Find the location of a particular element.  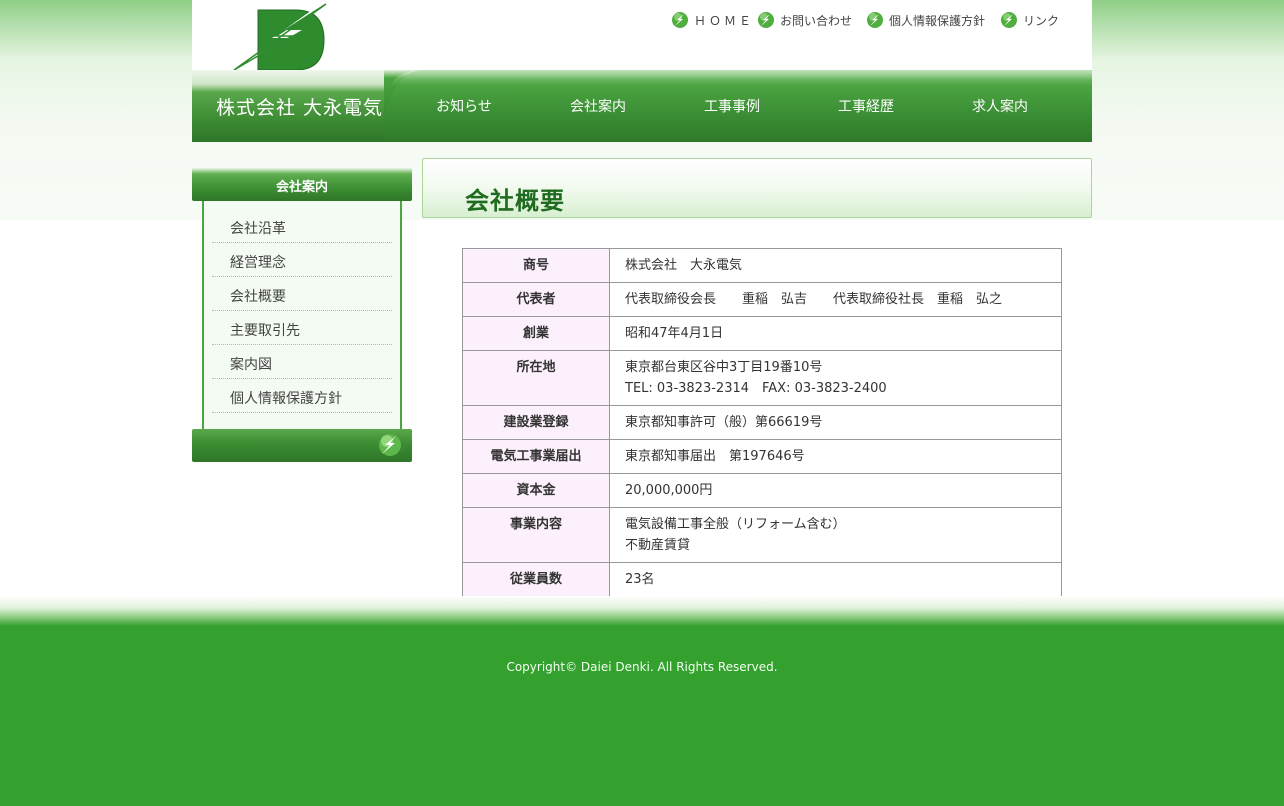

util-link-privacy: 個人情報保護方針 is located at coordinates (926, 20).